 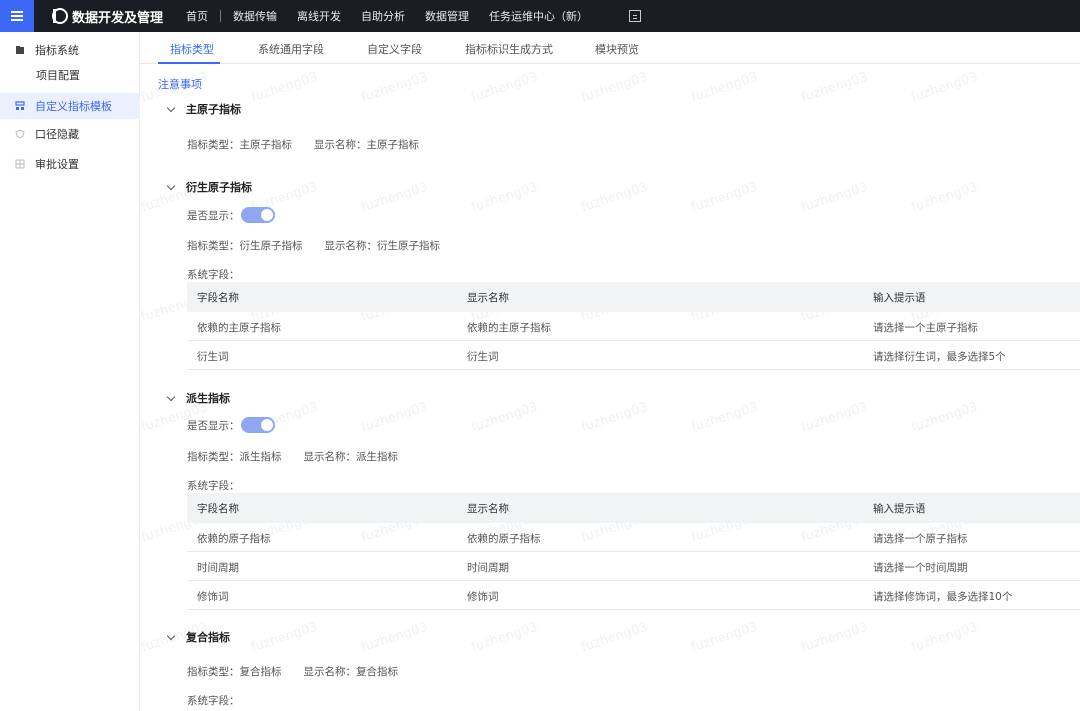 What do you see at coordinates (633, 537) in the screenshot?
I see `table-row: 依赖的原子指标 依赖的原子指标 请选择一个原子指标` at bounding box center [633, 537].